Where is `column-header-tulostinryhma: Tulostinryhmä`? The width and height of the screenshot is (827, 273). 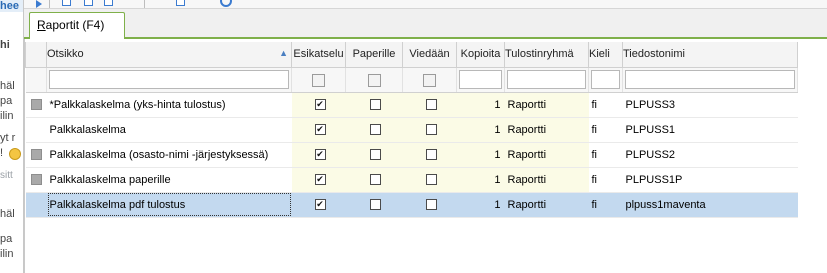
column-header-tulostinryhma: Tulostinryhmä is located at coordinates (546, 55).